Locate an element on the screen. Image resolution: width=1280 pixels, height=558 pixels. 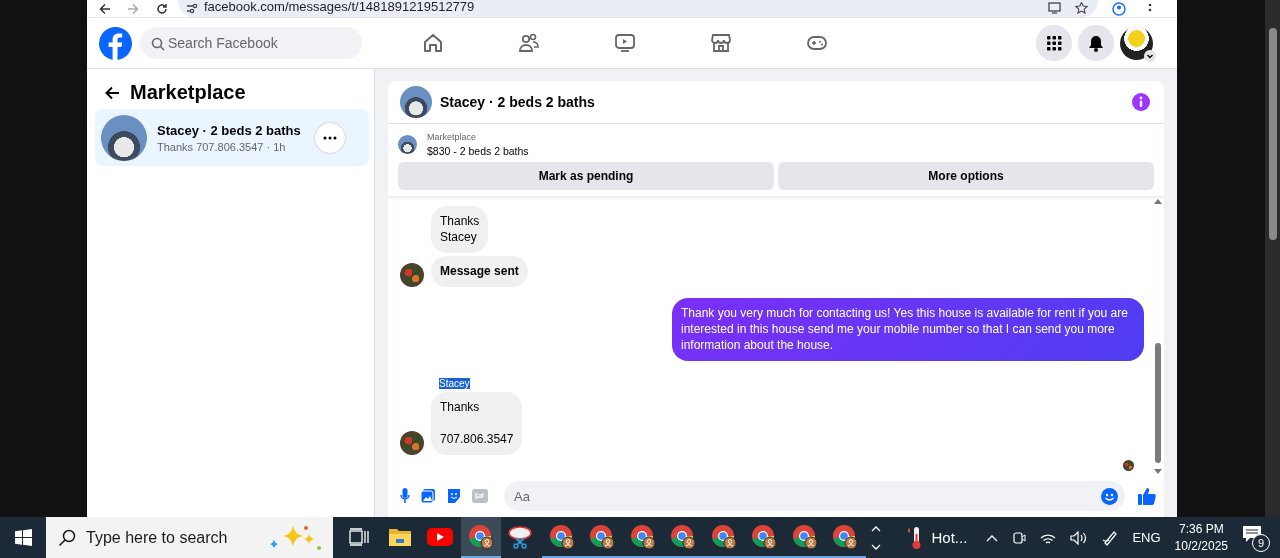
message-bubble: Thank you very much for contacting us! Yes this house is available for rent if you are interested in this house send me your mobile number so that I can send you more information about the house. is located at coordinates (908, 329).